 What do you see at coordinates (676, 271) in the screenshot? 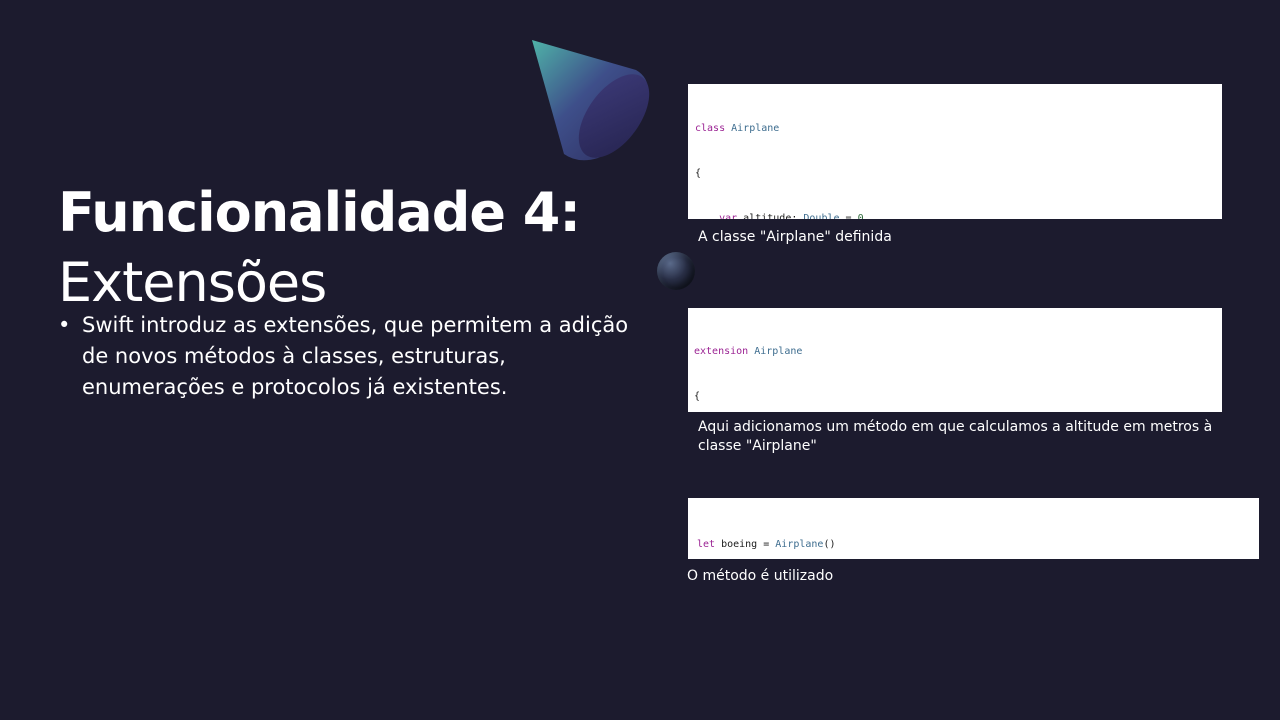
I see `sphere-icon` at bounding box center [676, 271].